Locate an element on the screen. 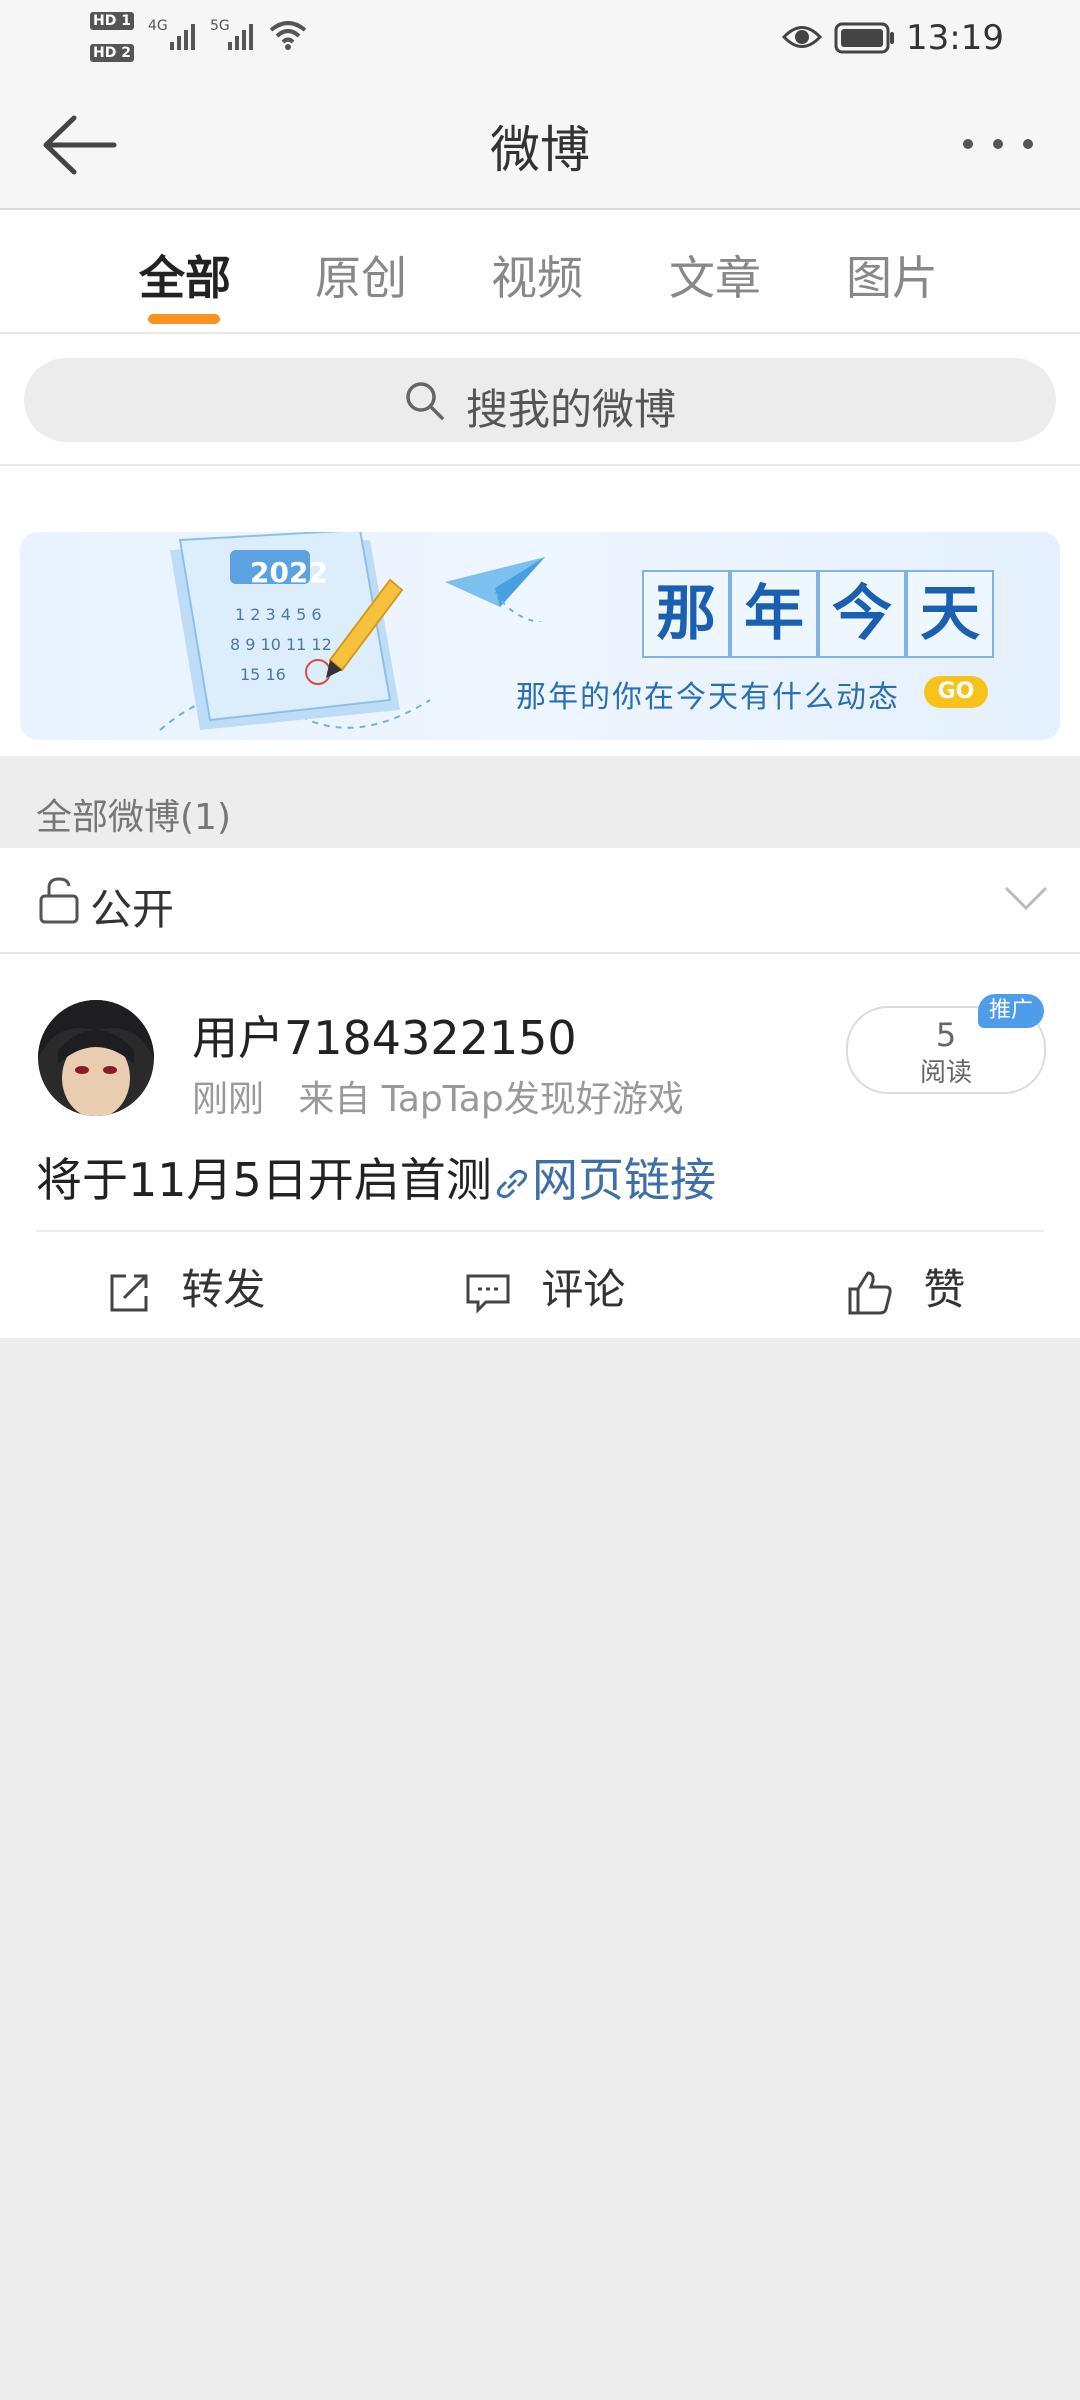 This screenshot has width=1080, height=2400. top-nav-bar: 微博 is located at coordinates (540, 145).